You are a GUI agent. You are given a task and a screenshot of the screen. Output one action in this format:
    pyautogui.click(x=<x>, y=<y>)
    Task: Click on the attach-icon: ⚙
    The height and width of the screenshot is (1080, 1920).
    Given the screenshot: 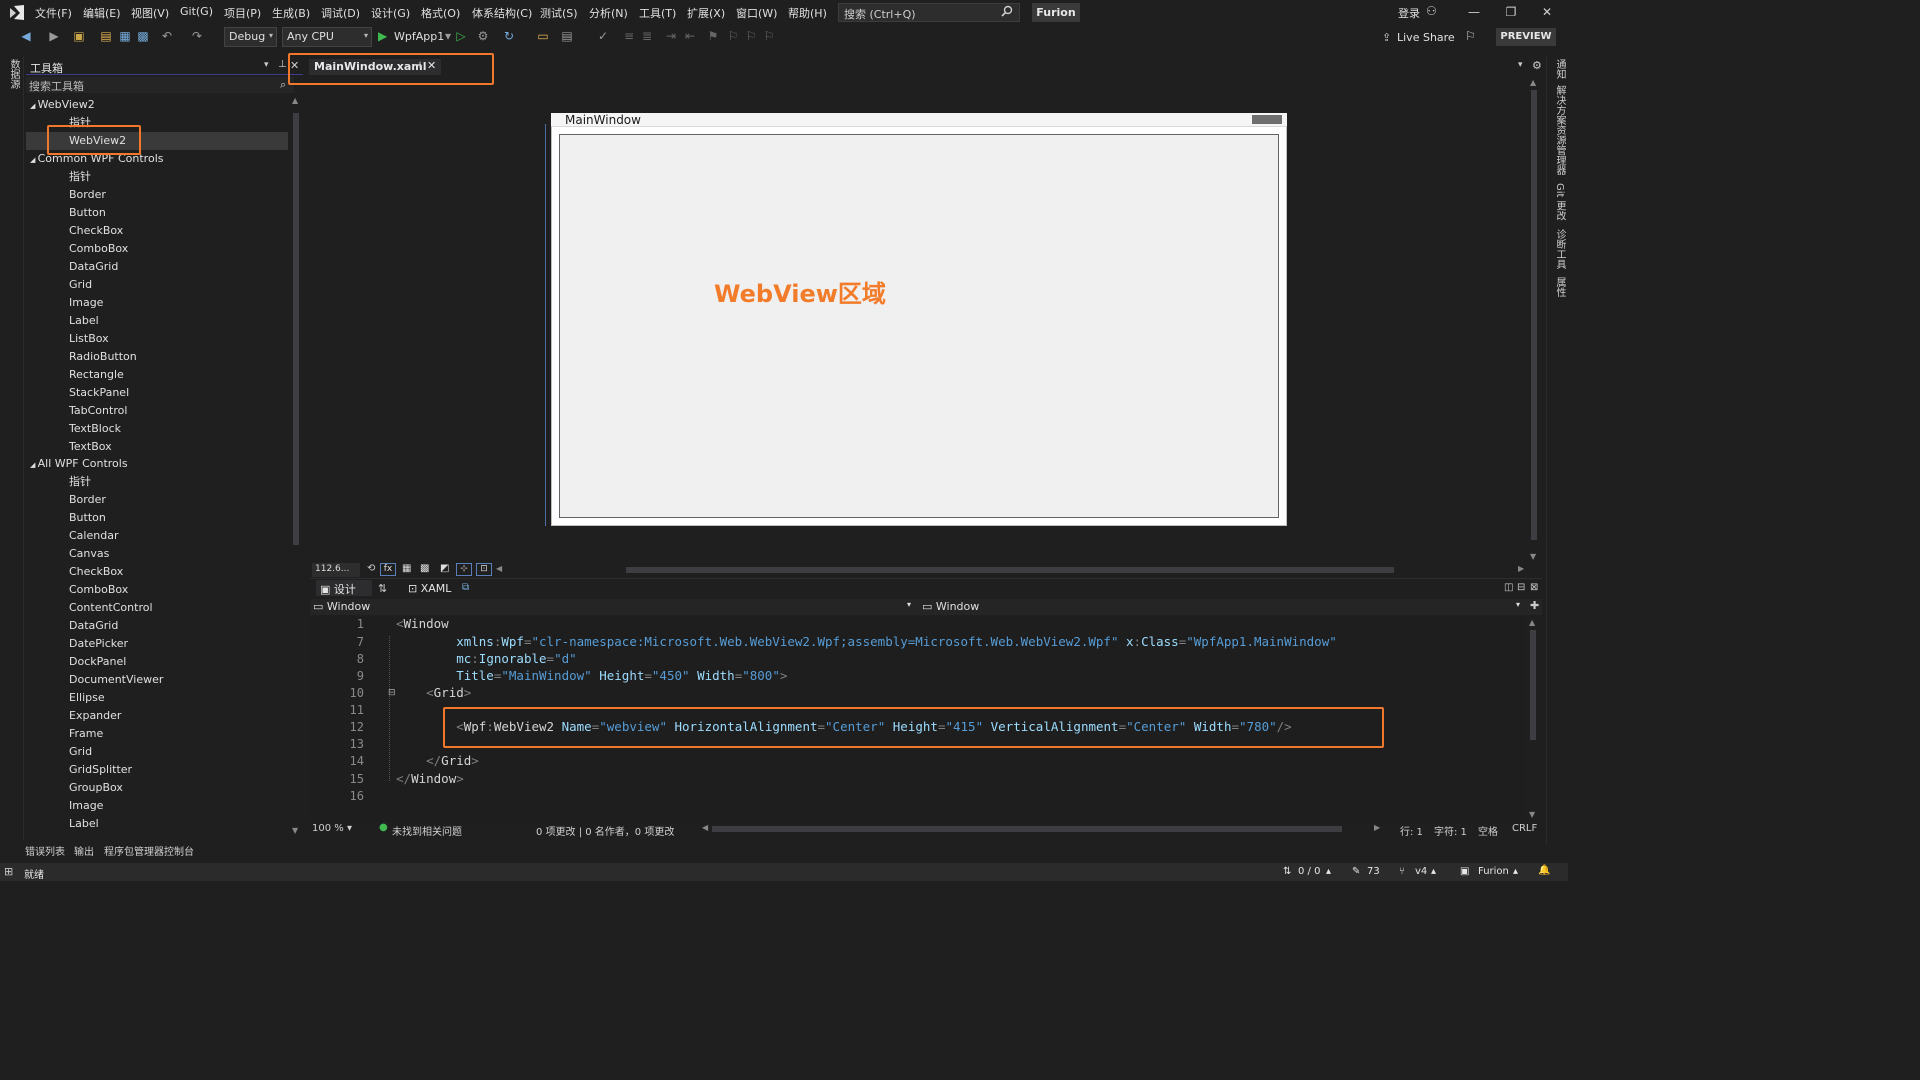 What is the action you would take?
    pyautogui.click(x=483, y=36)
    